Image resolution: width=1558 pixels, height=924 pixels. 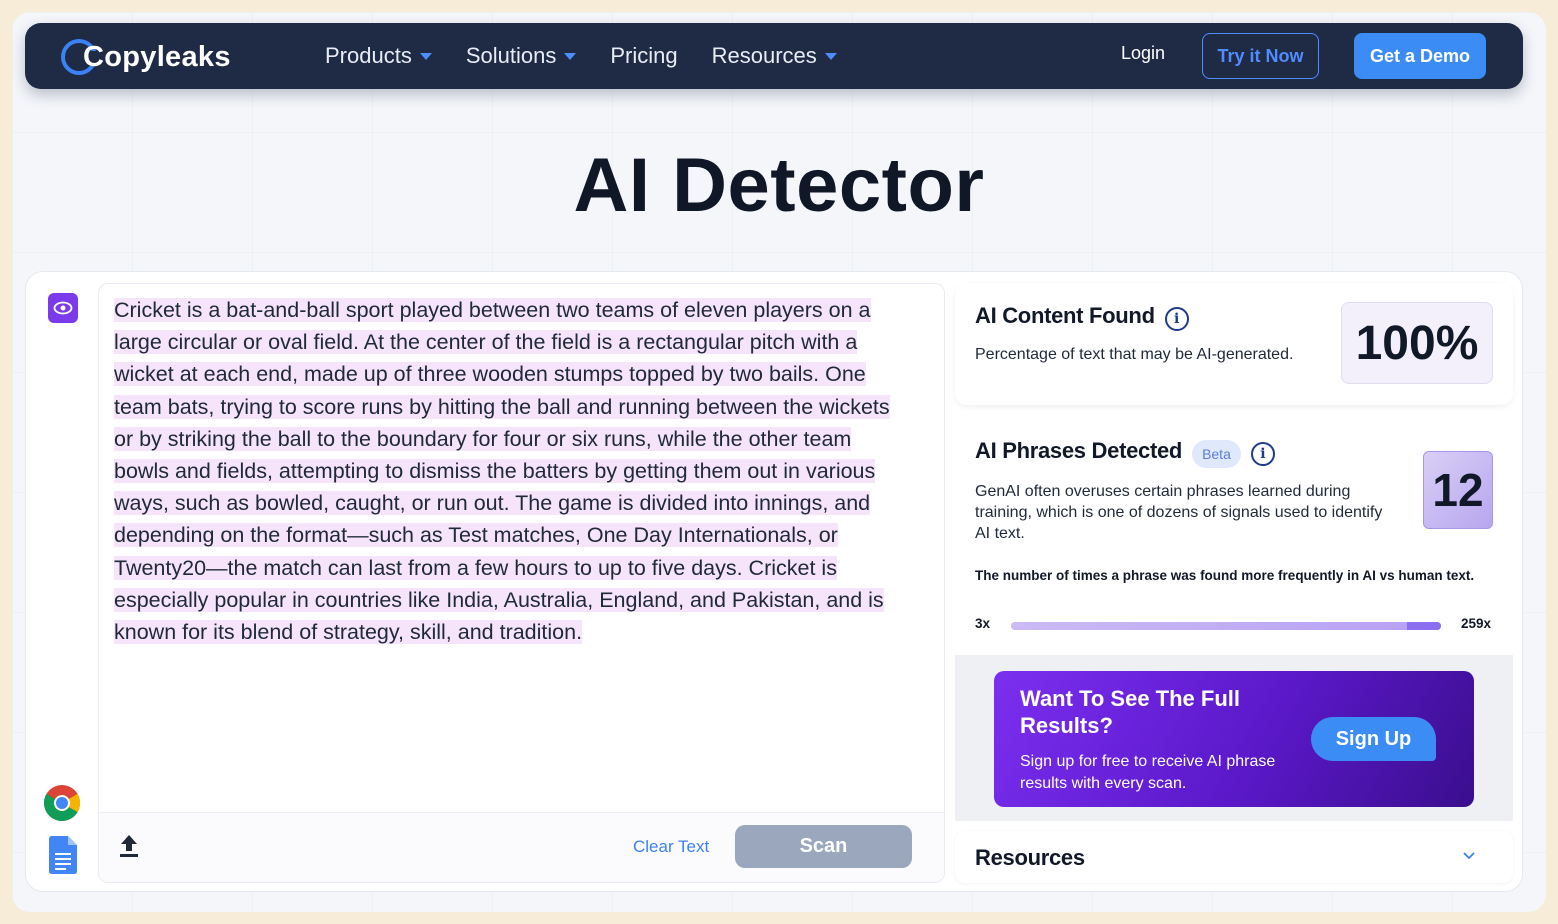 I want to click on nav-item-label: Pricing, so click(x=644, y=55).